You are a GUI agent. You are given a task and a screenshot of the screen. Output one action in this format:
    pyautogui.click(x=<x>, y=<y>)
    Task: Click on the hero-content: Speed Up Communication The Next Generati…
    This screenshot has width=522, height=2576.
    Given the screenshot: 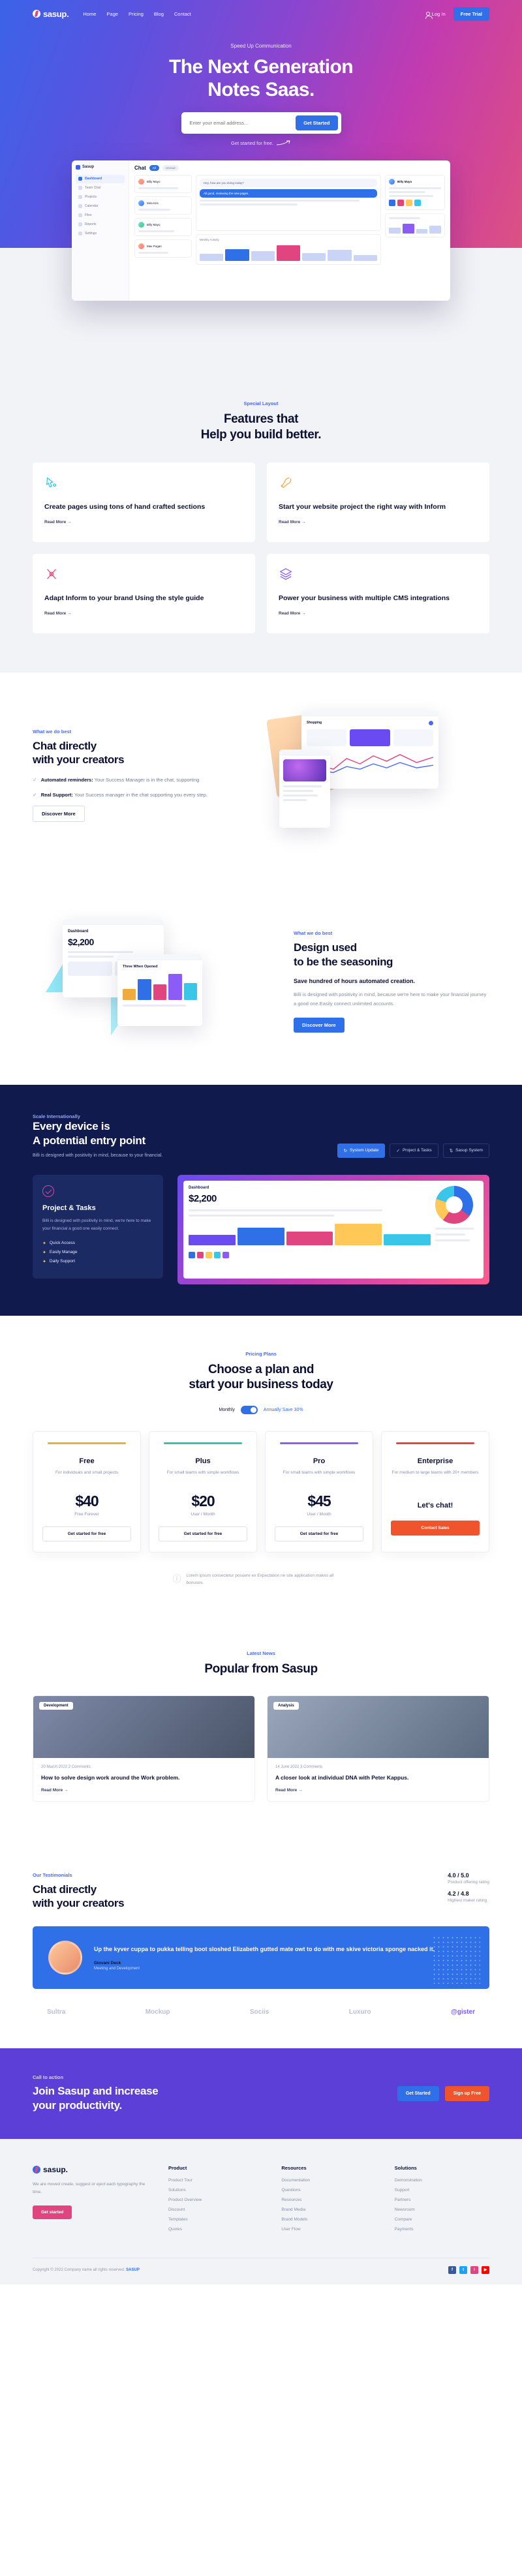 What is the action you would take?
    pyautogui.click(x=261, y=84)
    